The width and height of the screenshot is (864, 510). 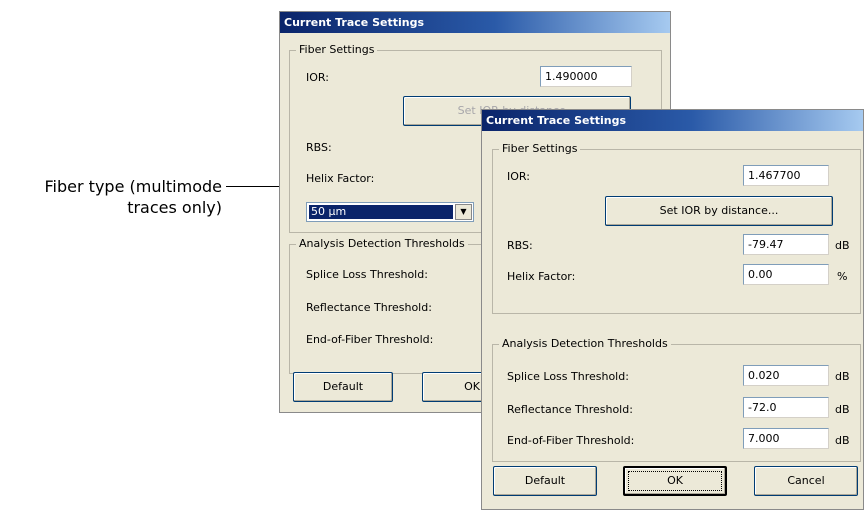 I want to click on fiber-type-select: 50 µm ▼, so click(x=390, y=212).